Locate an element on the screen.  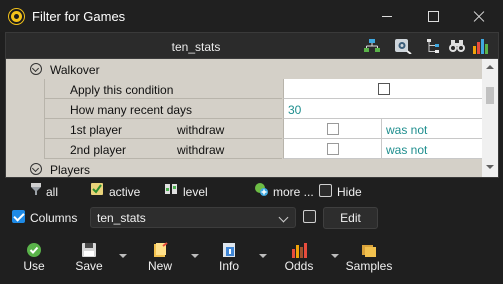
player1-row: 1st player withdraw was not is located at coordinates (244, 129).